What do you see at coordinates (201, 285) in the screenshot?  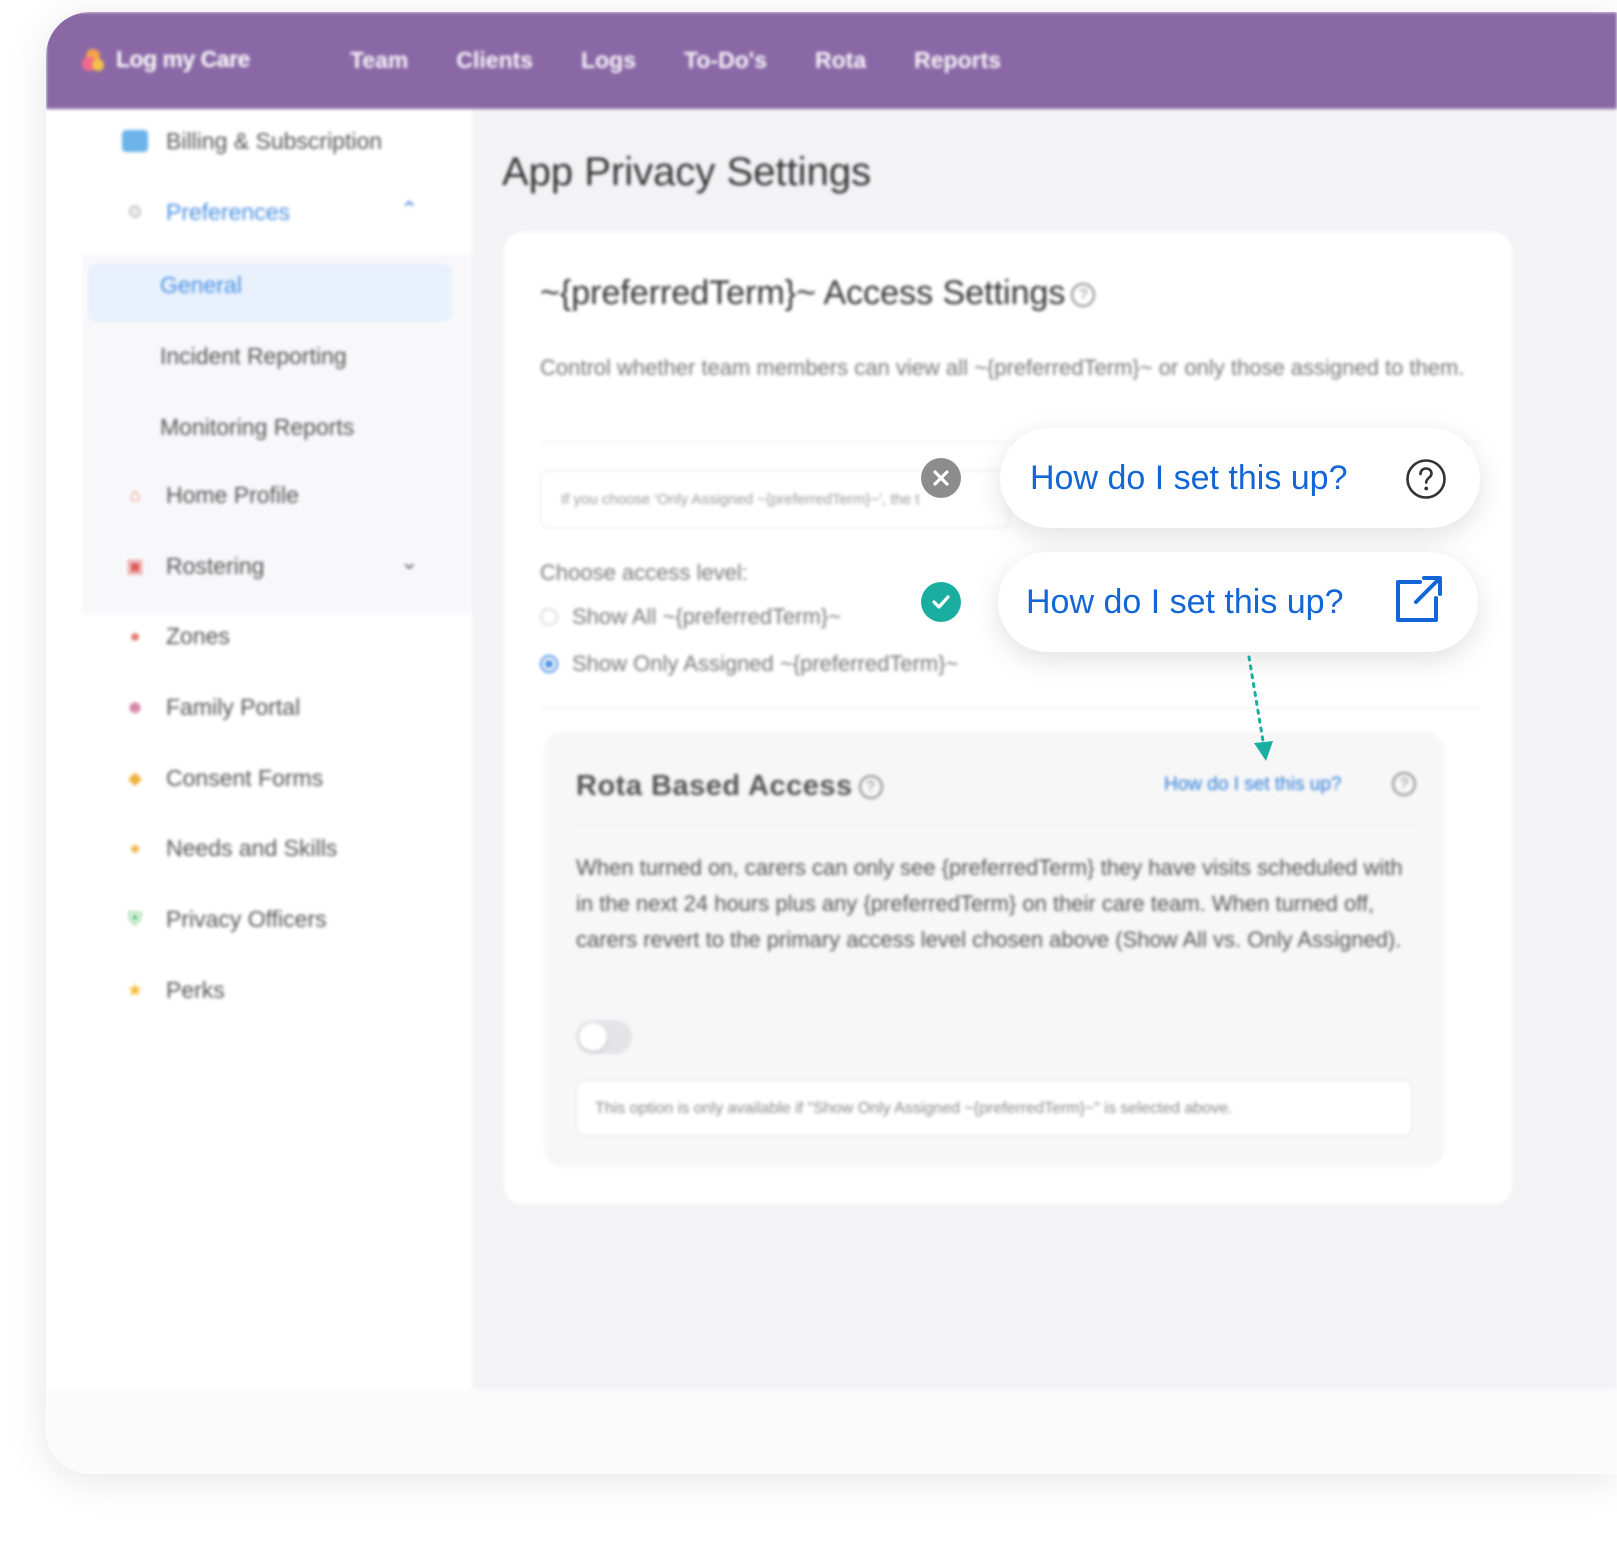 I see `sidebar-sub-general: General` at bounding box center [201, 285].